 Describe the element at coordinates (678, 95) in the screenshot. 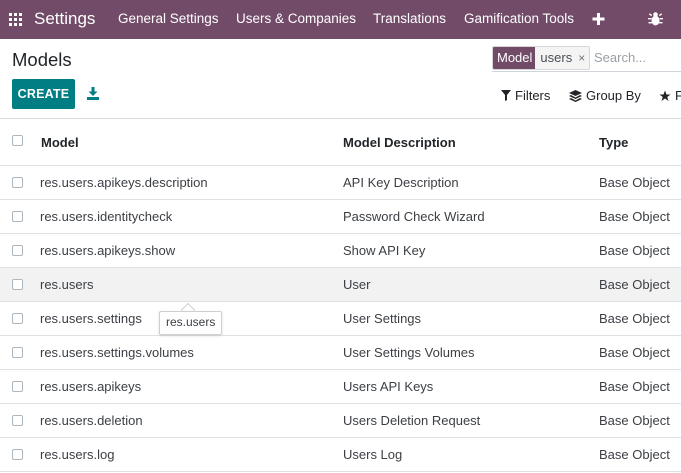

I see `favorites-label: F` at that location.